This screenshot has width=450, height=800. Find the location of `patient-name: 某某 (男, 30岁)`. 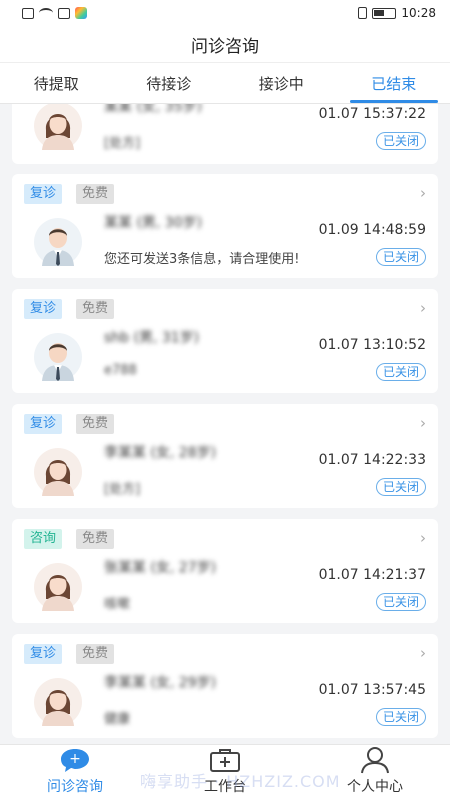

patient-name: 某某 (男, 30岁) is located at coordinates (153, 223).